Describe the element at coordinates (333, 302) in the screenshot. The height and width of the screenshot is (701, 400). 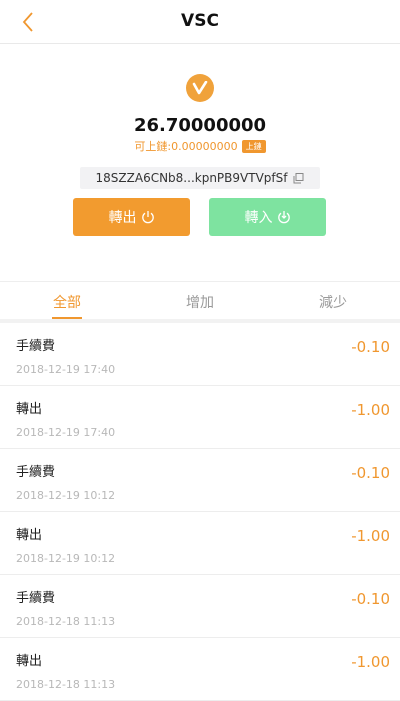
I see `tab-decrease: 減少` at that location.